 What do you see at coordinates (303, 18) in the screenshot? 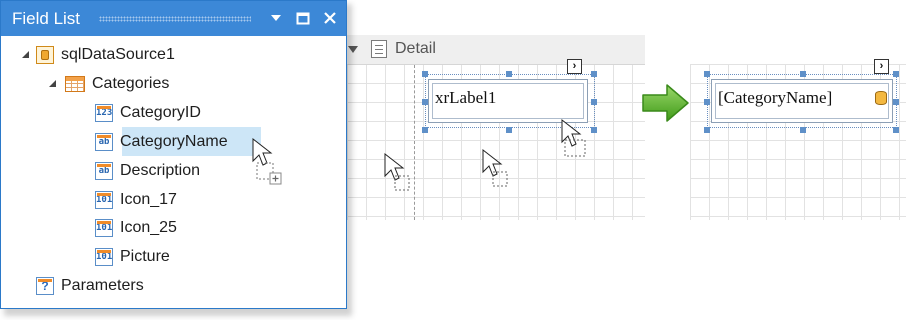
I see `maximize-icon` at bounding box center [303, 18].